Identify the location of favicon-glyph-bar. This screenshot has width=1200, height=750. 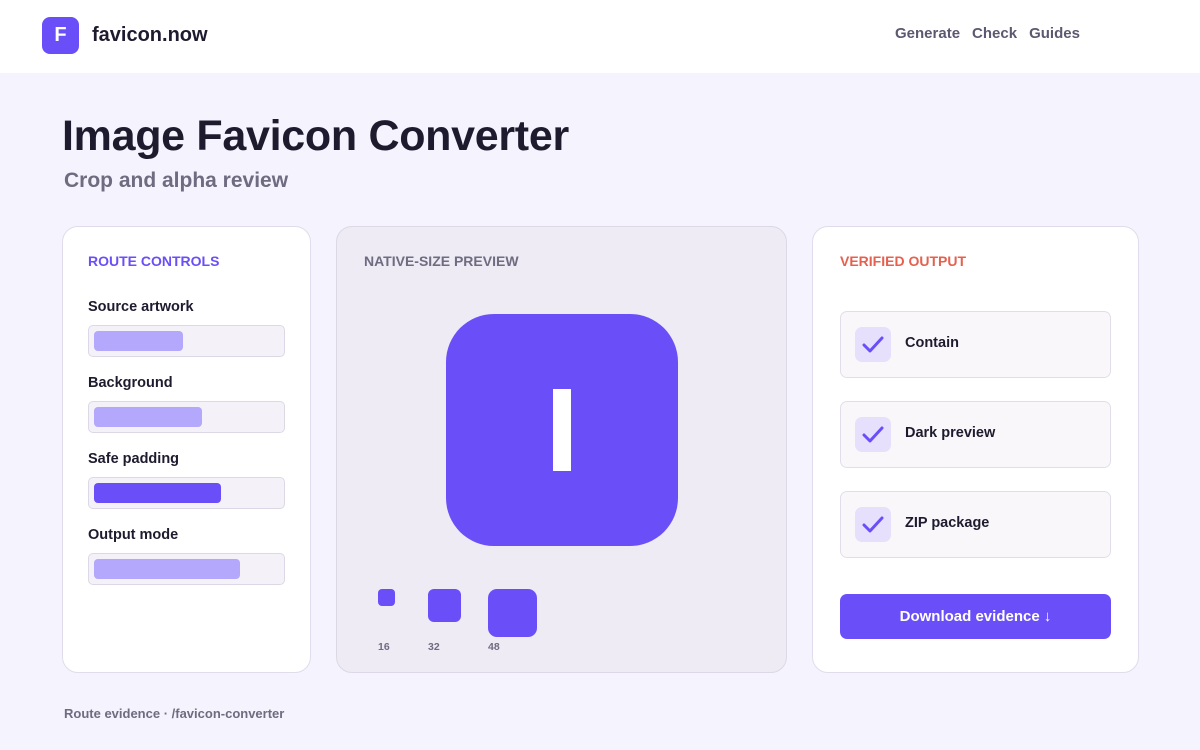
(562, 430).